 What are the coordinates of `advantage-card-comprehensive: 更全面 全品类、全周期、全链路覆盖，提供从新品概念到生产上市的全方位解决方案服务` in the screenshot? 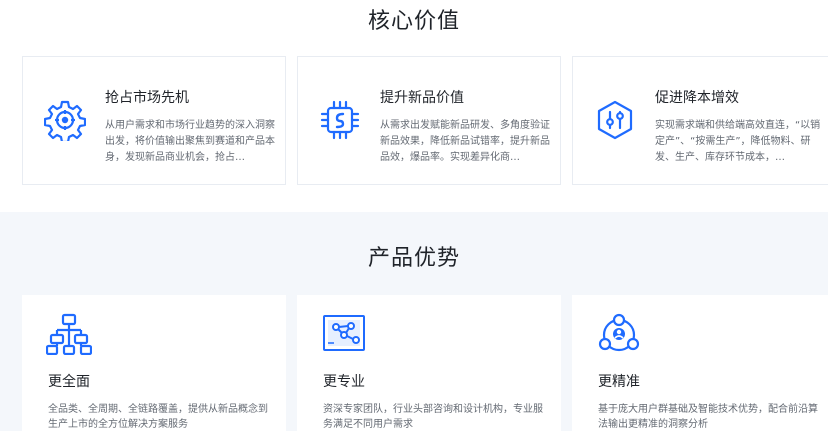 It's located at (154, 363).